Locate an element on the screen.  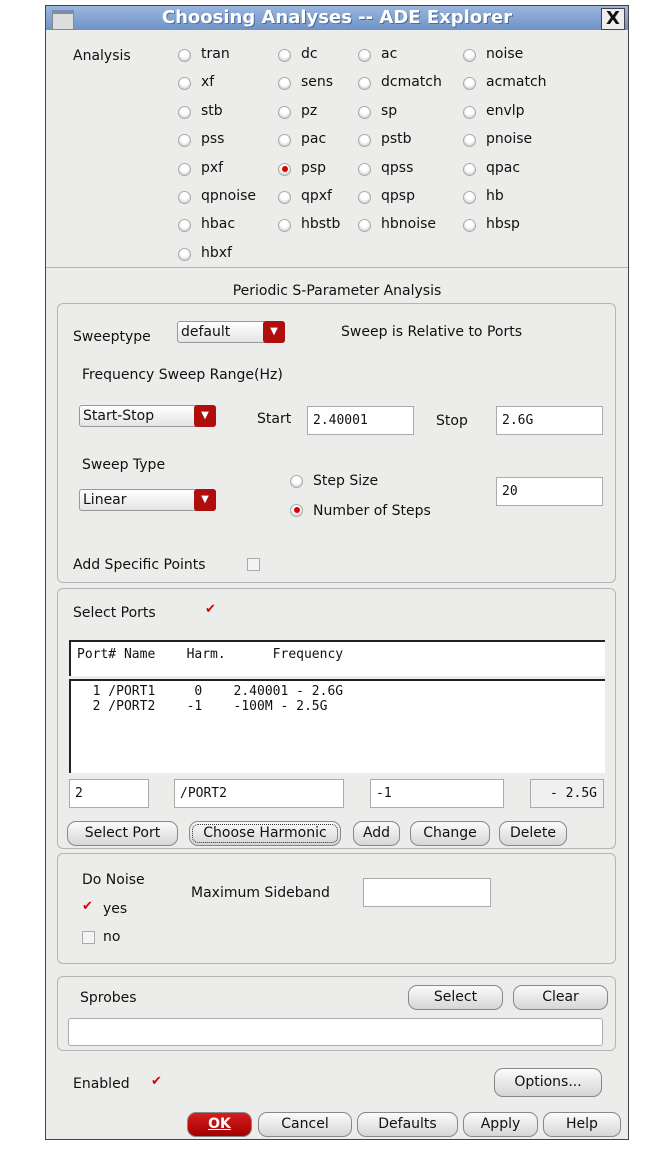
analysis-radio-dc is located at coordinates (284, 55).